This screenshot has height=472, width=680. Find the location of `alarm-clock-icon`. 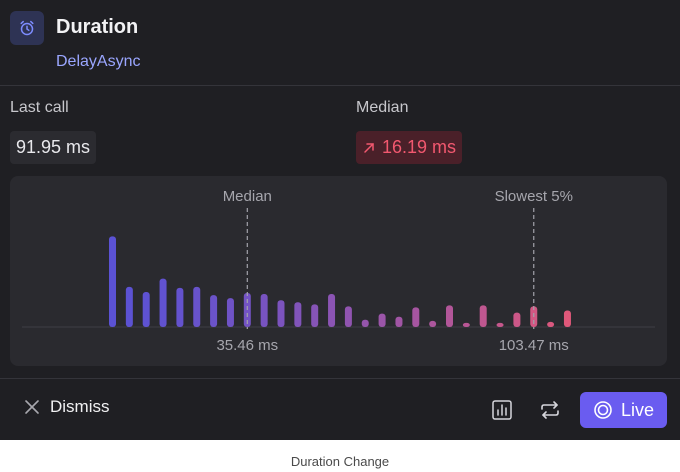

alarm-clock-icon is located at coordinates (27, 28).